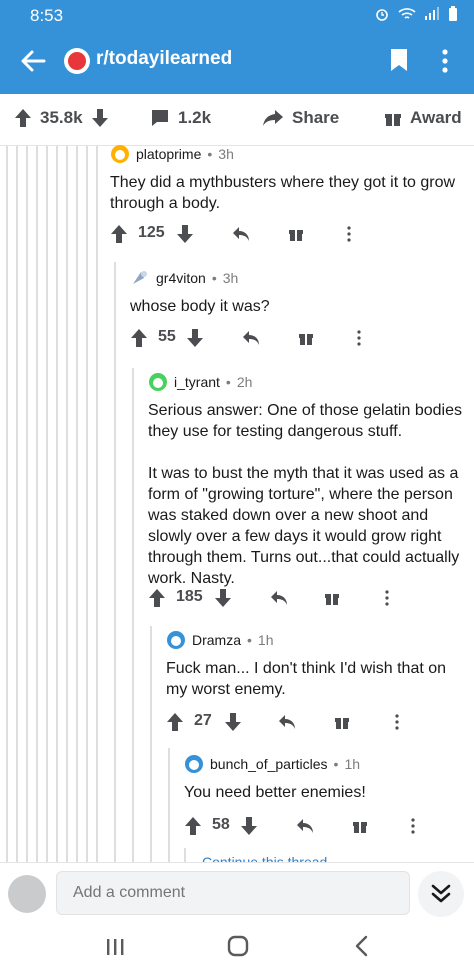  I want to click on comment-username: platoprime, so click(168, 154).